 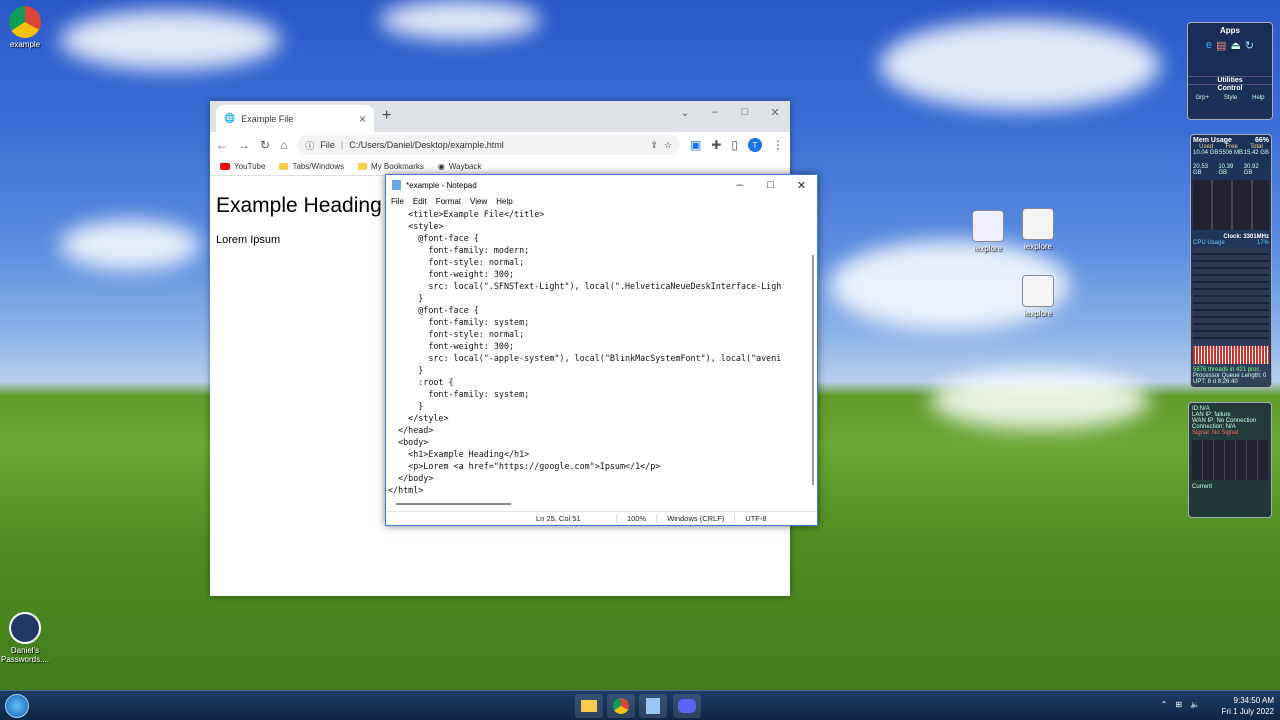 What do you see at coordinates (755, 145) in the screenshot?
I see `avatar: T` at bounding box center [755, 145].